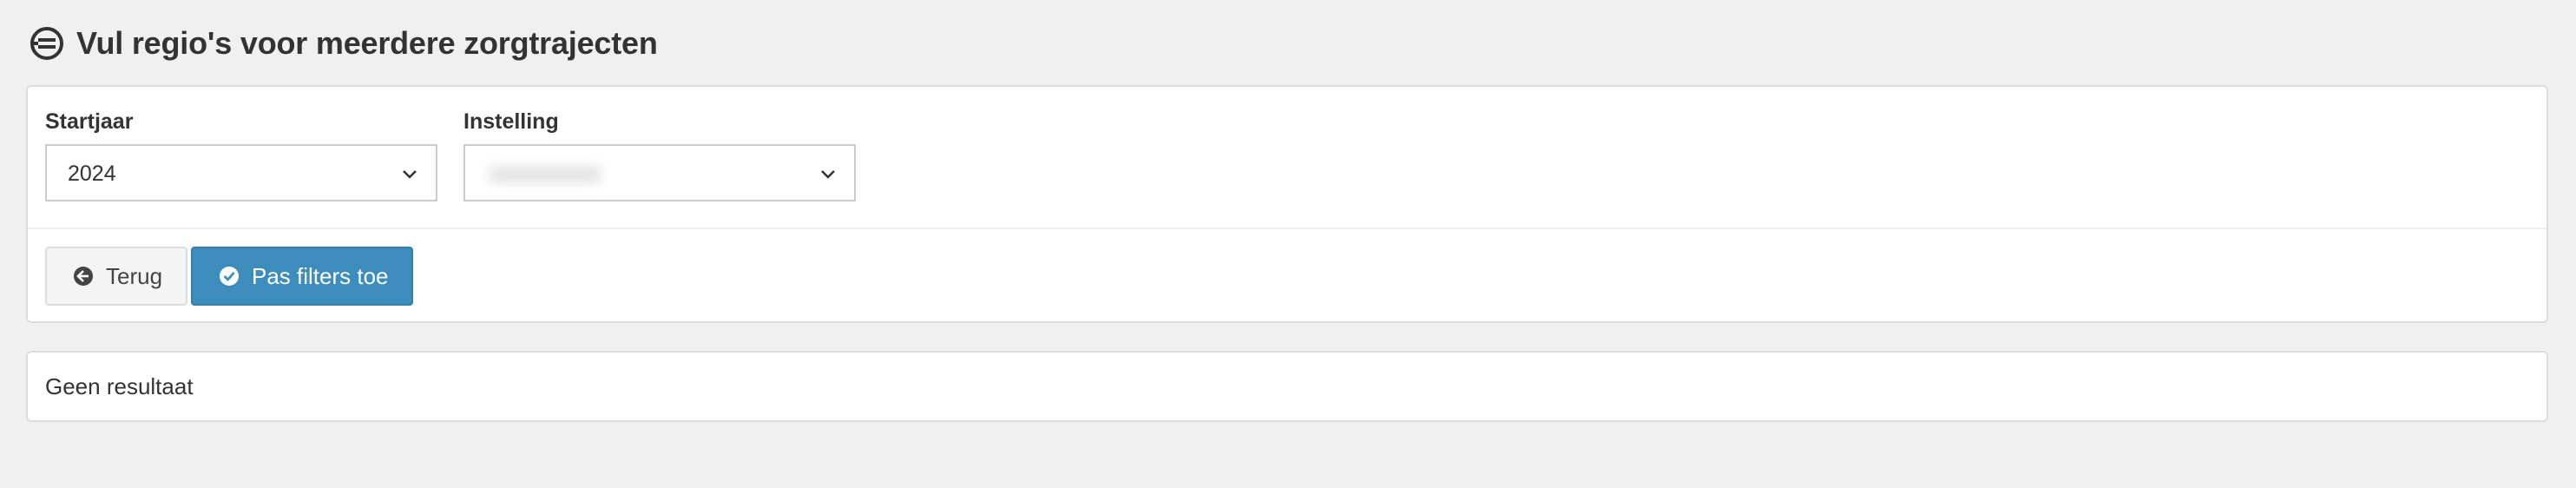 The height and width of the screenshot is (488, 2576). What do you see at coordinates (321, 275) in the screenshot?
I see `apply-filters-button-label: Pas filters toe` at bounding box center [321, 275].